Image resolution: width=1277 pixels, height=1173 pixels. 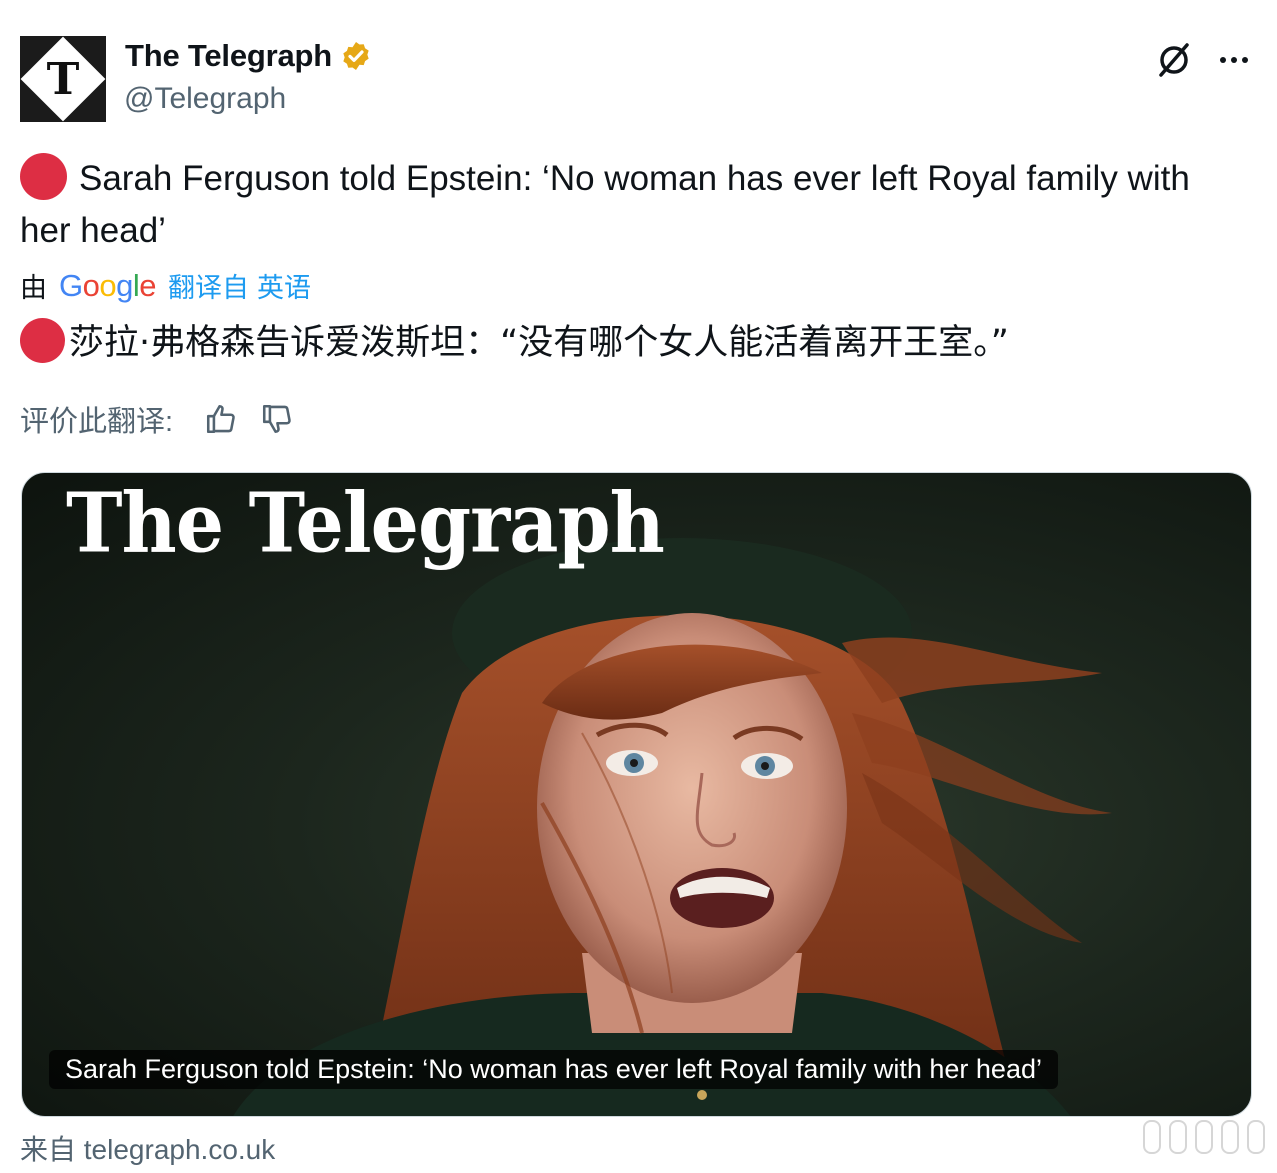 What do you see at coordinates (221, 419) in the screenshot?
I see `thumbs-up-icon` at bounding box center [221, 419].